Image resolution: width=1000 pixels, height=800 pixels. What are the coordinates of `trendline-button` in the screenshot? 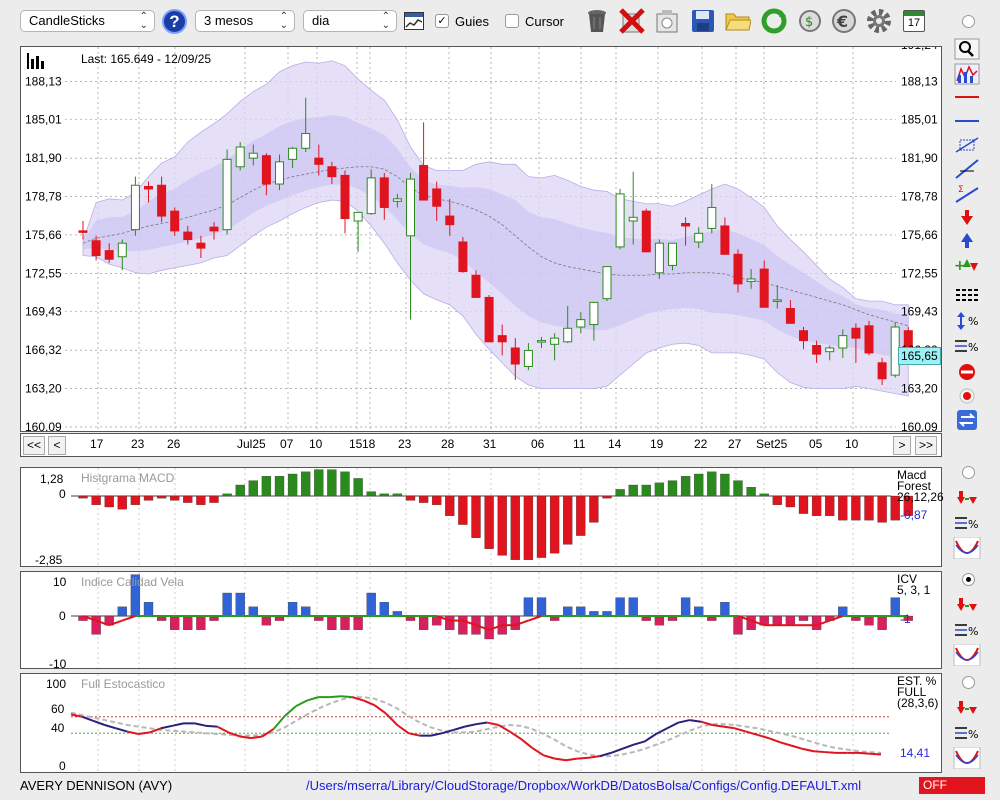 It's located at (967, 169).